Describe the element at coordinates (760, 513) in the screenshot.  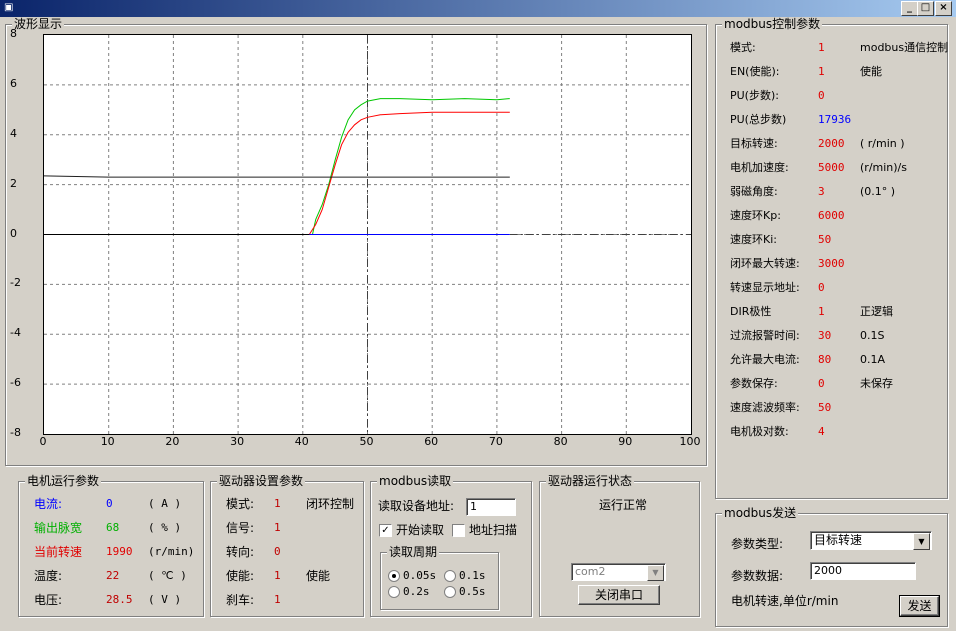
I see `modbus-send-title: modbus发送` at that location.